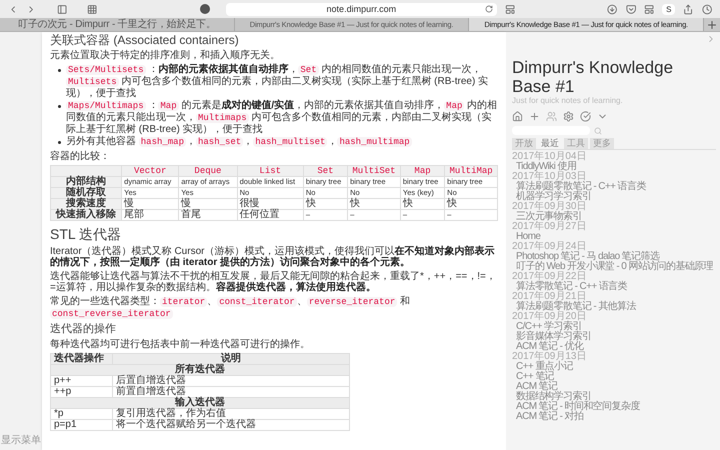 This screenshot has height=450, width=720. What do you see at coordinates (517, 116) in the screenshot?
I see `home-icon` at bounding box center [517, 116].